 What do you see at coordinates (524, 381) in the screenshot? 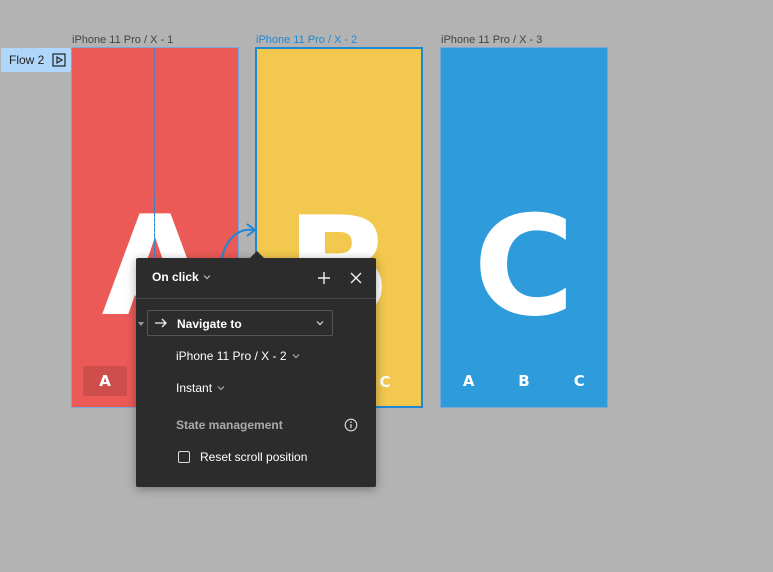
I see `tab-b: B` at bounding box center [524, 381].